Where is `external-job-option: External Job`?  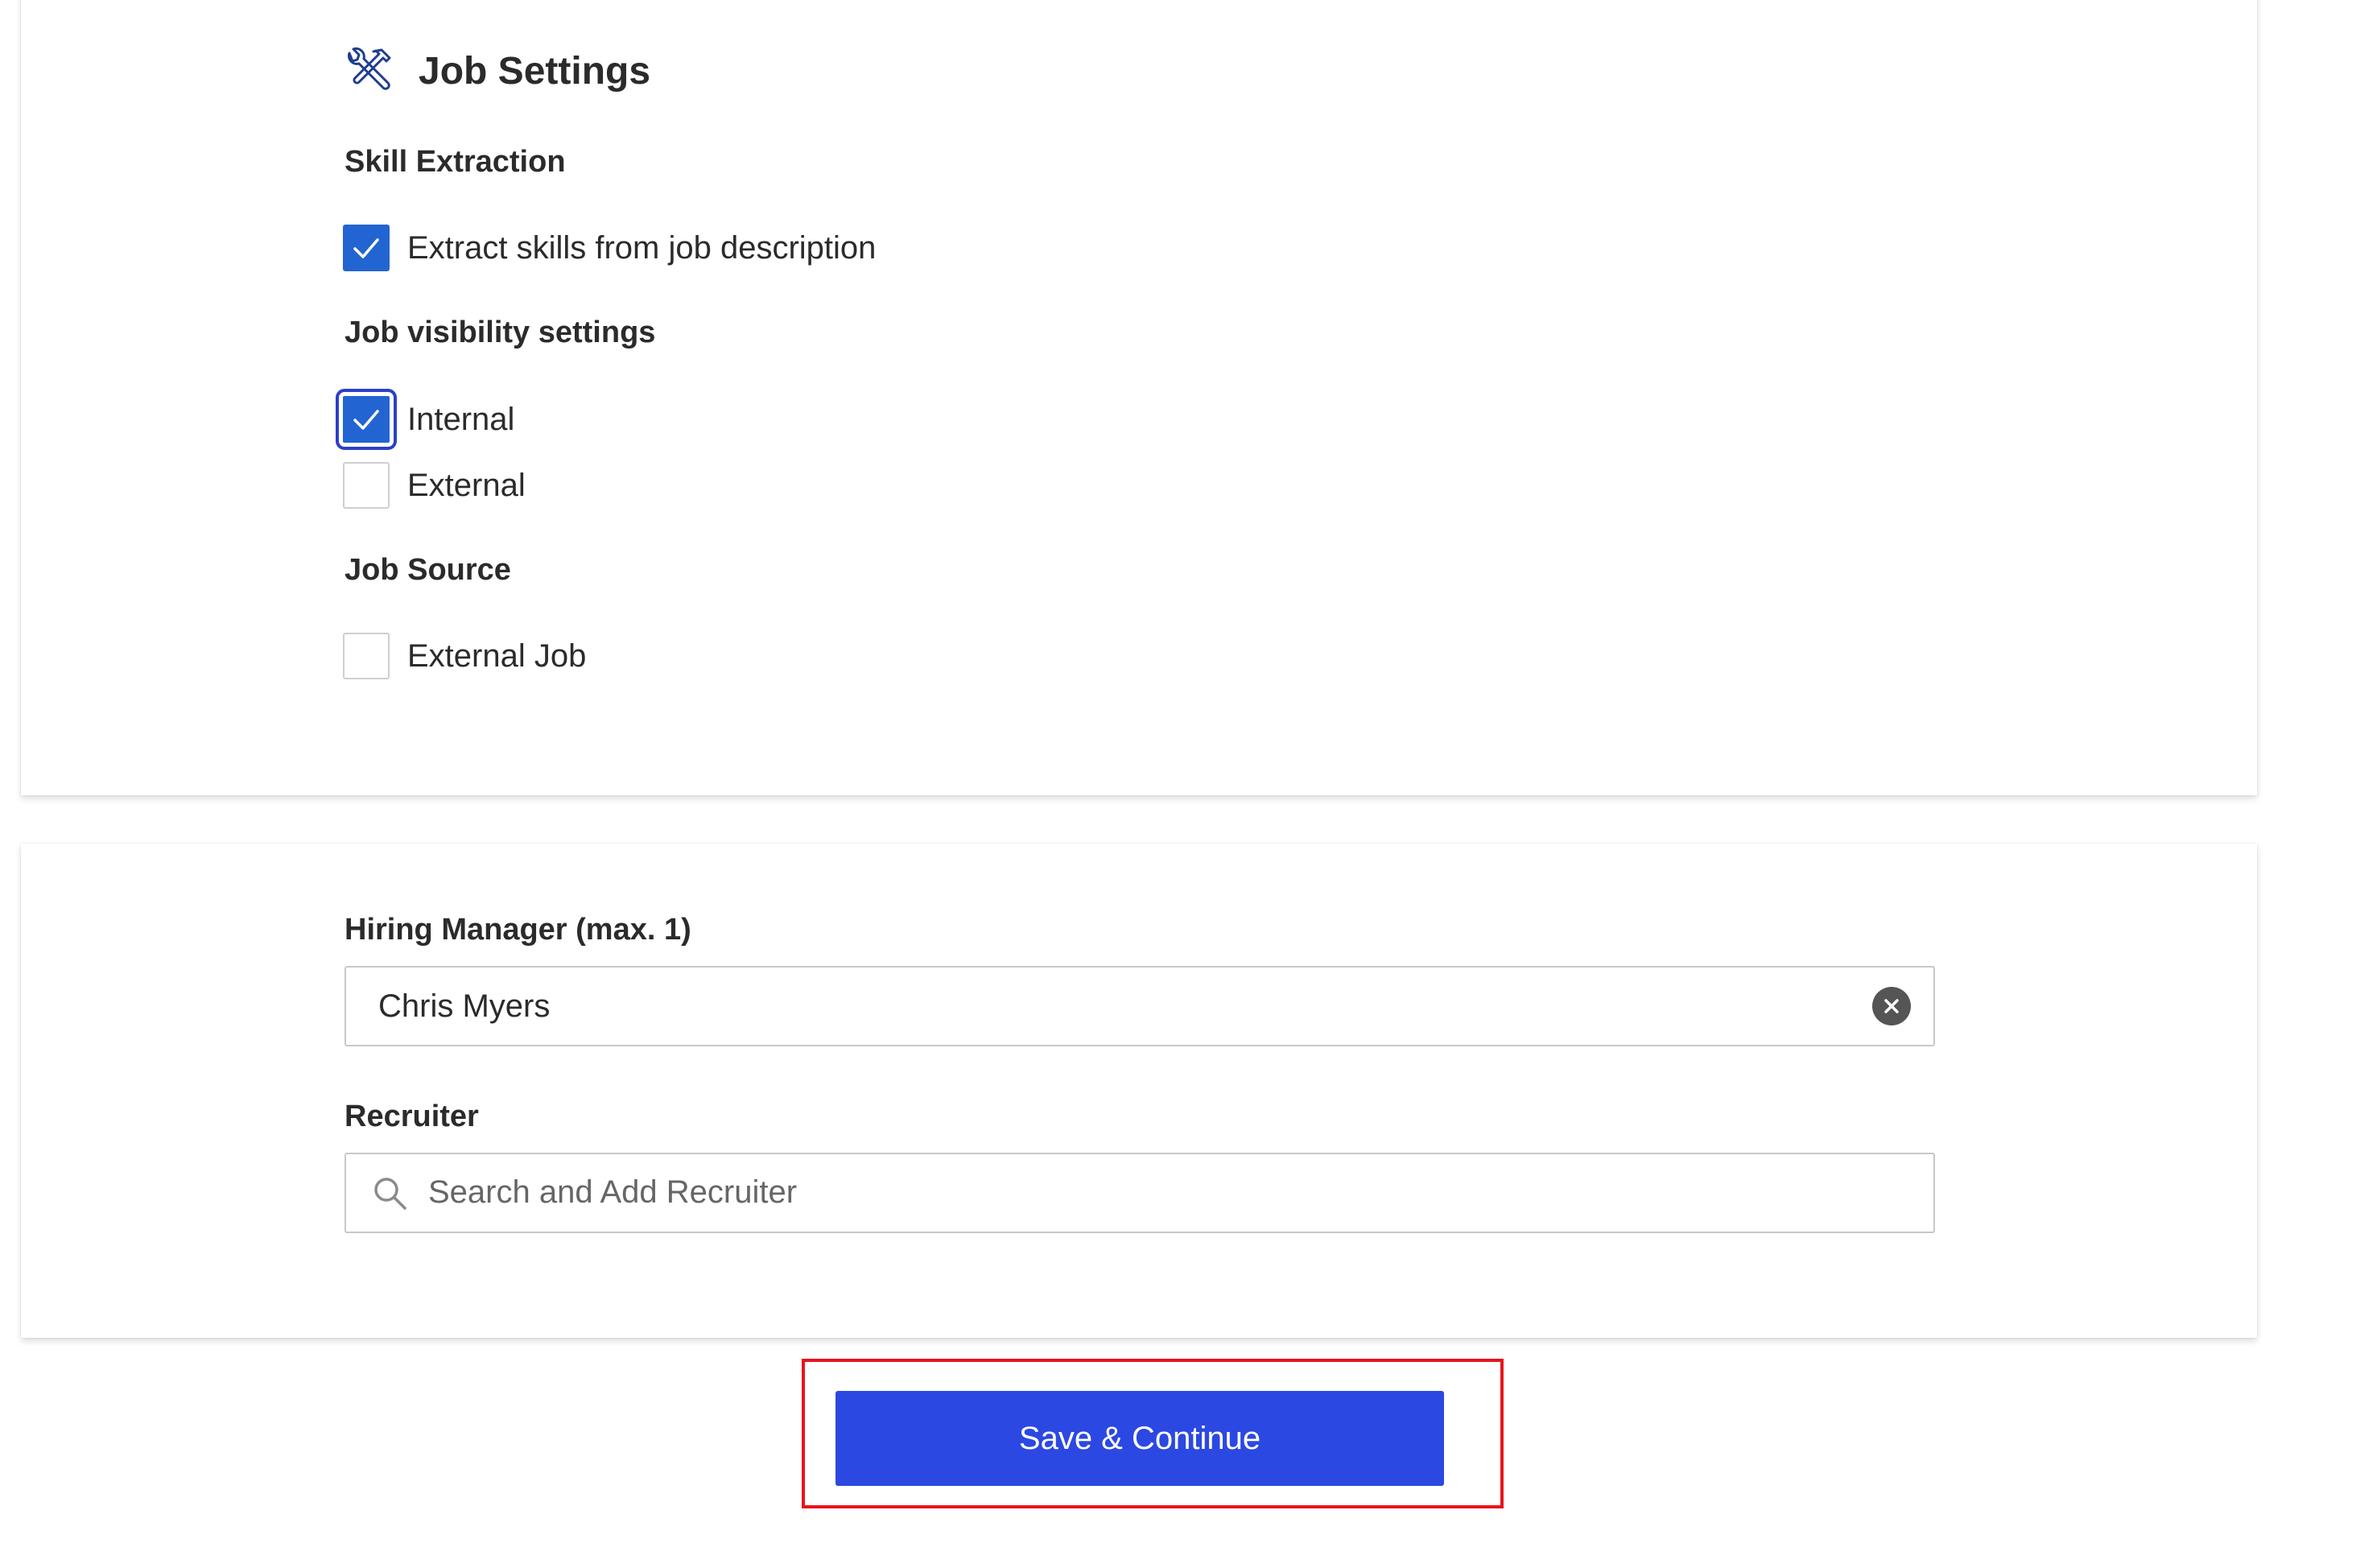 external-job-option: External Job is located at coordinates (464, 656).